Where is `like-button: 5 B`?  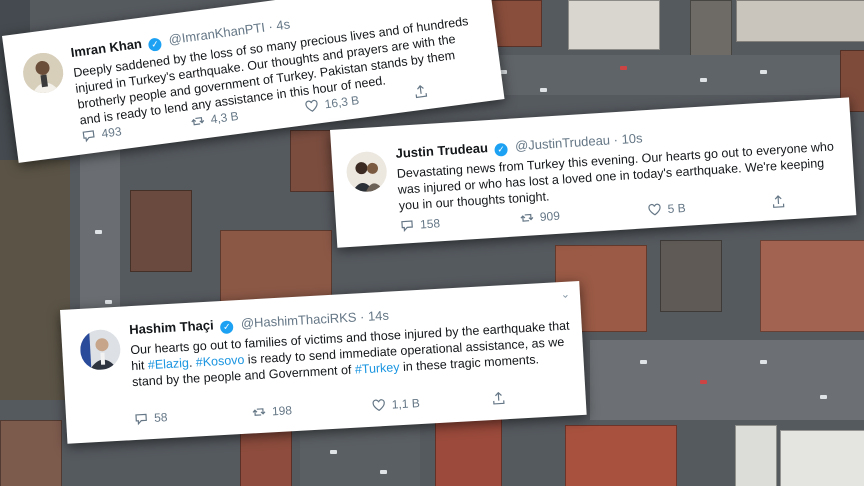 like-button: 5 B is located at coordinates (666, 209).